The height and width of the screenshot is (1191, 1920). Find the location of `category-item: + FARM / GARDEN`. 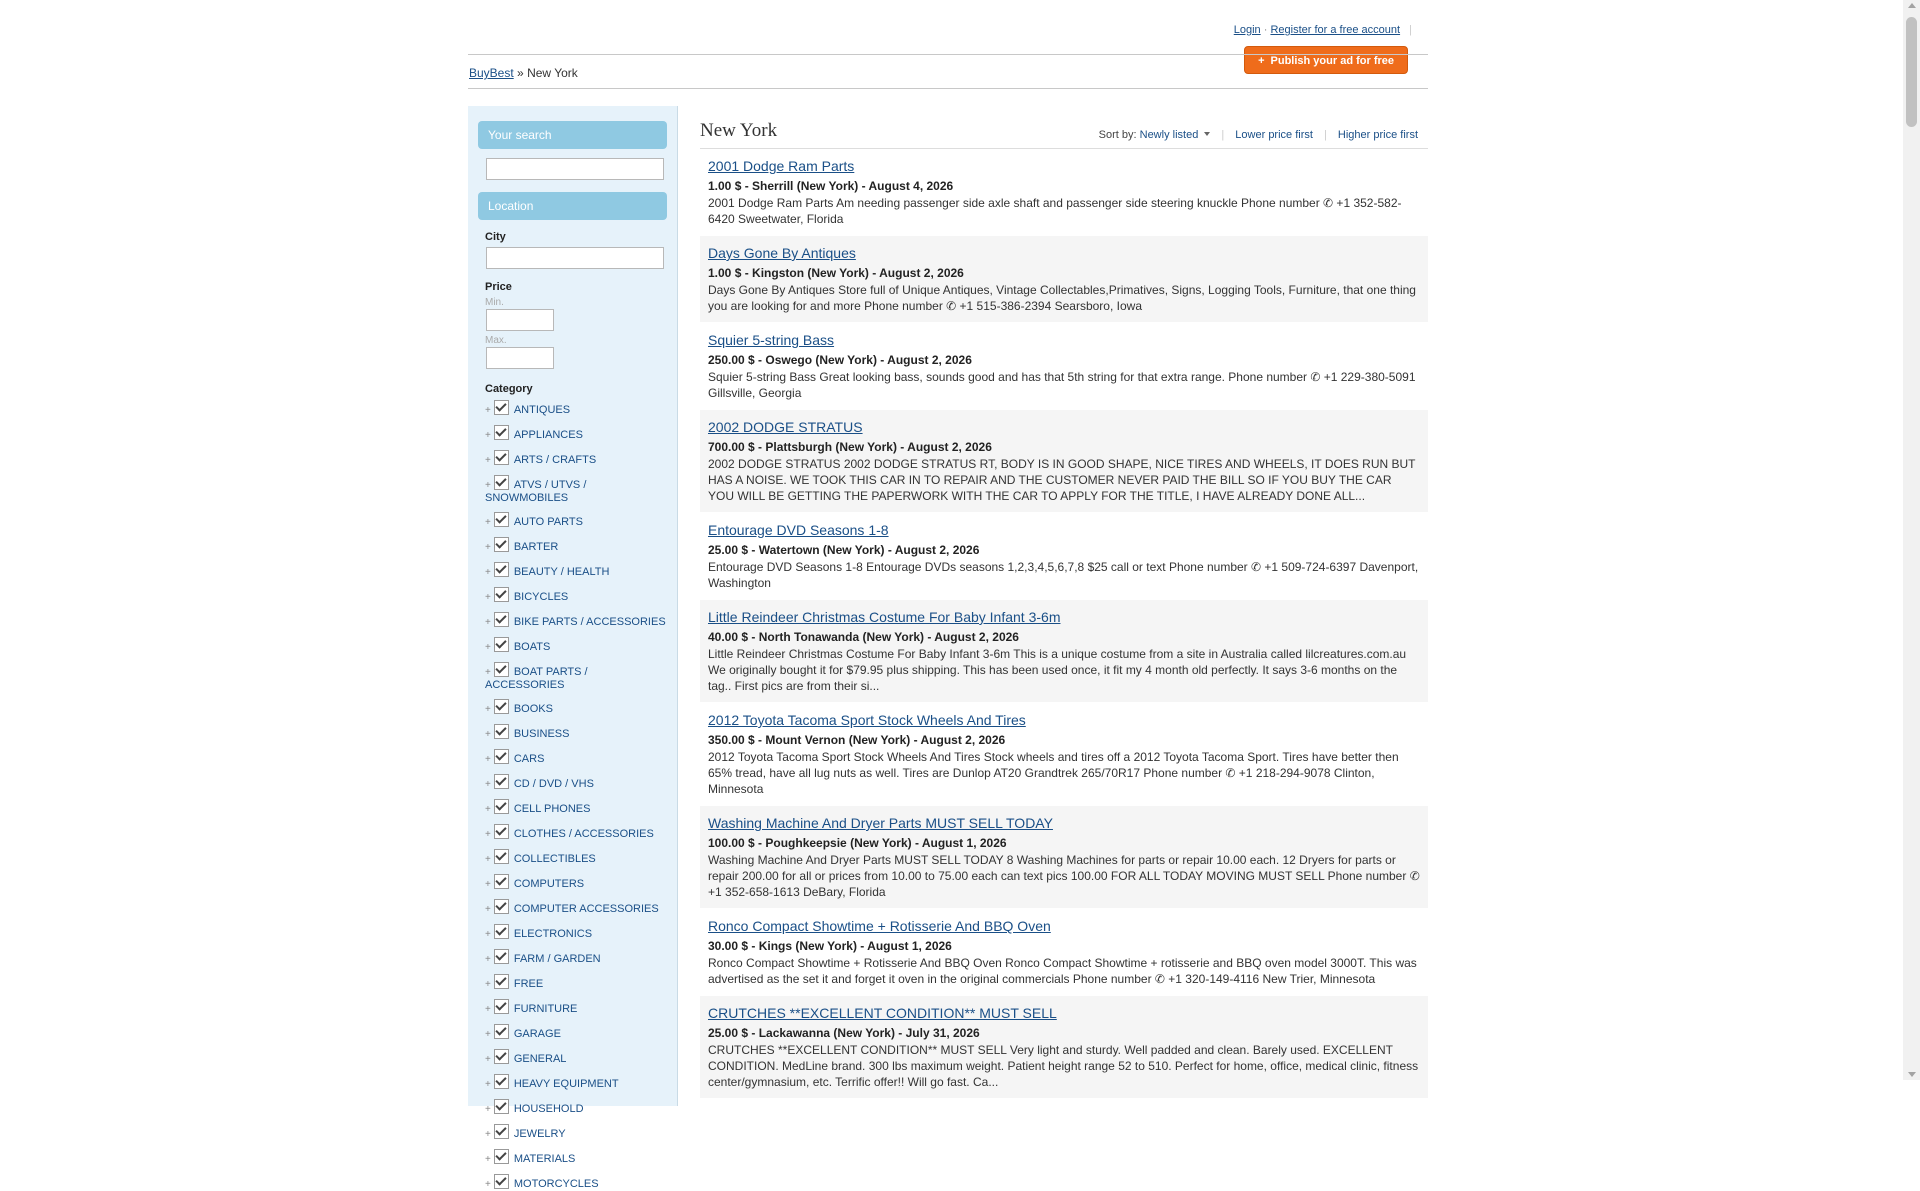

category-item: + FARM / GARDEN is located at coordinates (576, 957).